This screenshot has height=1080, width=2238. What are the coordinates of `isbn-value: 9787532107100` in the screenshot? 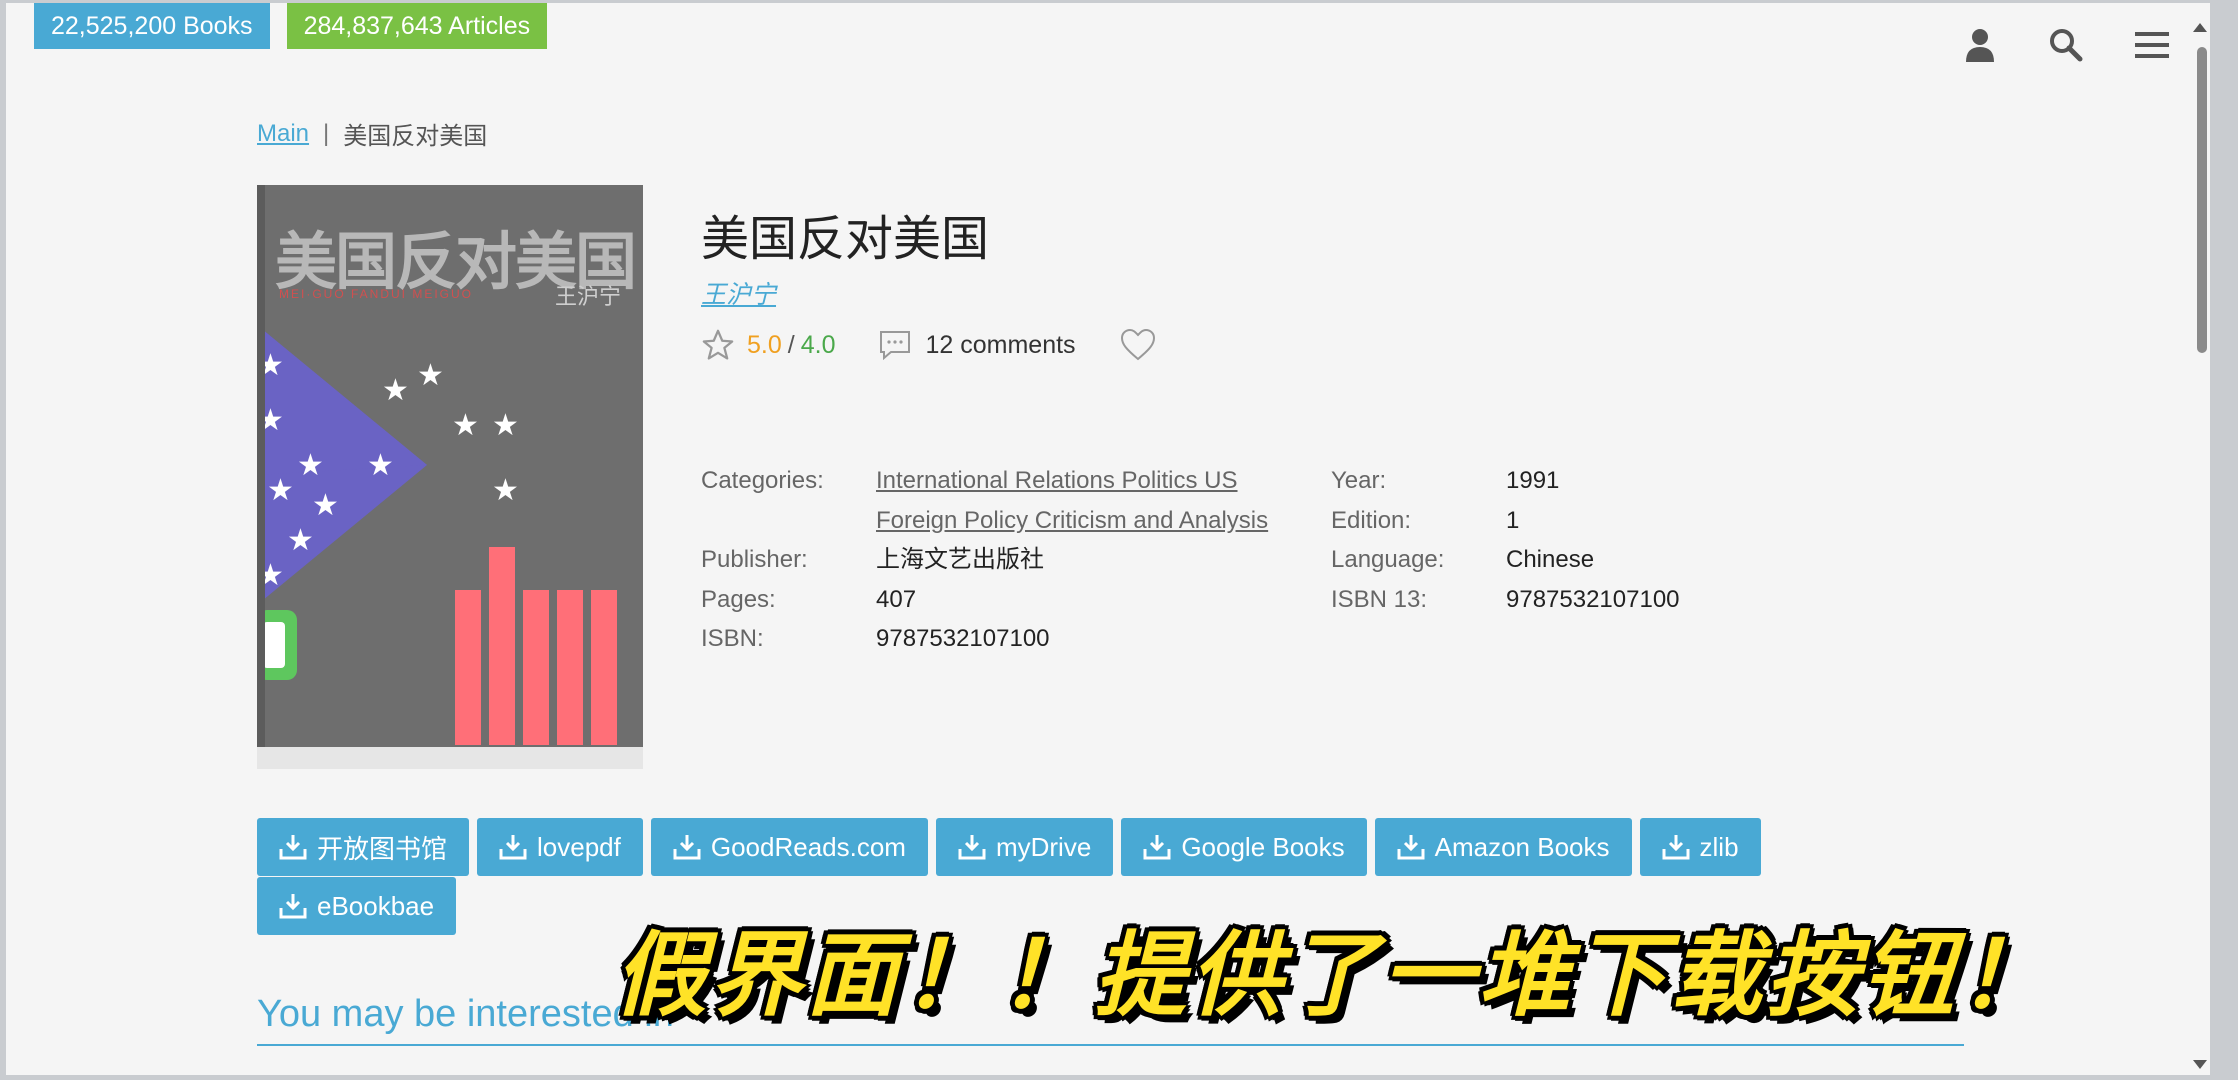 It's located at (963, 638).